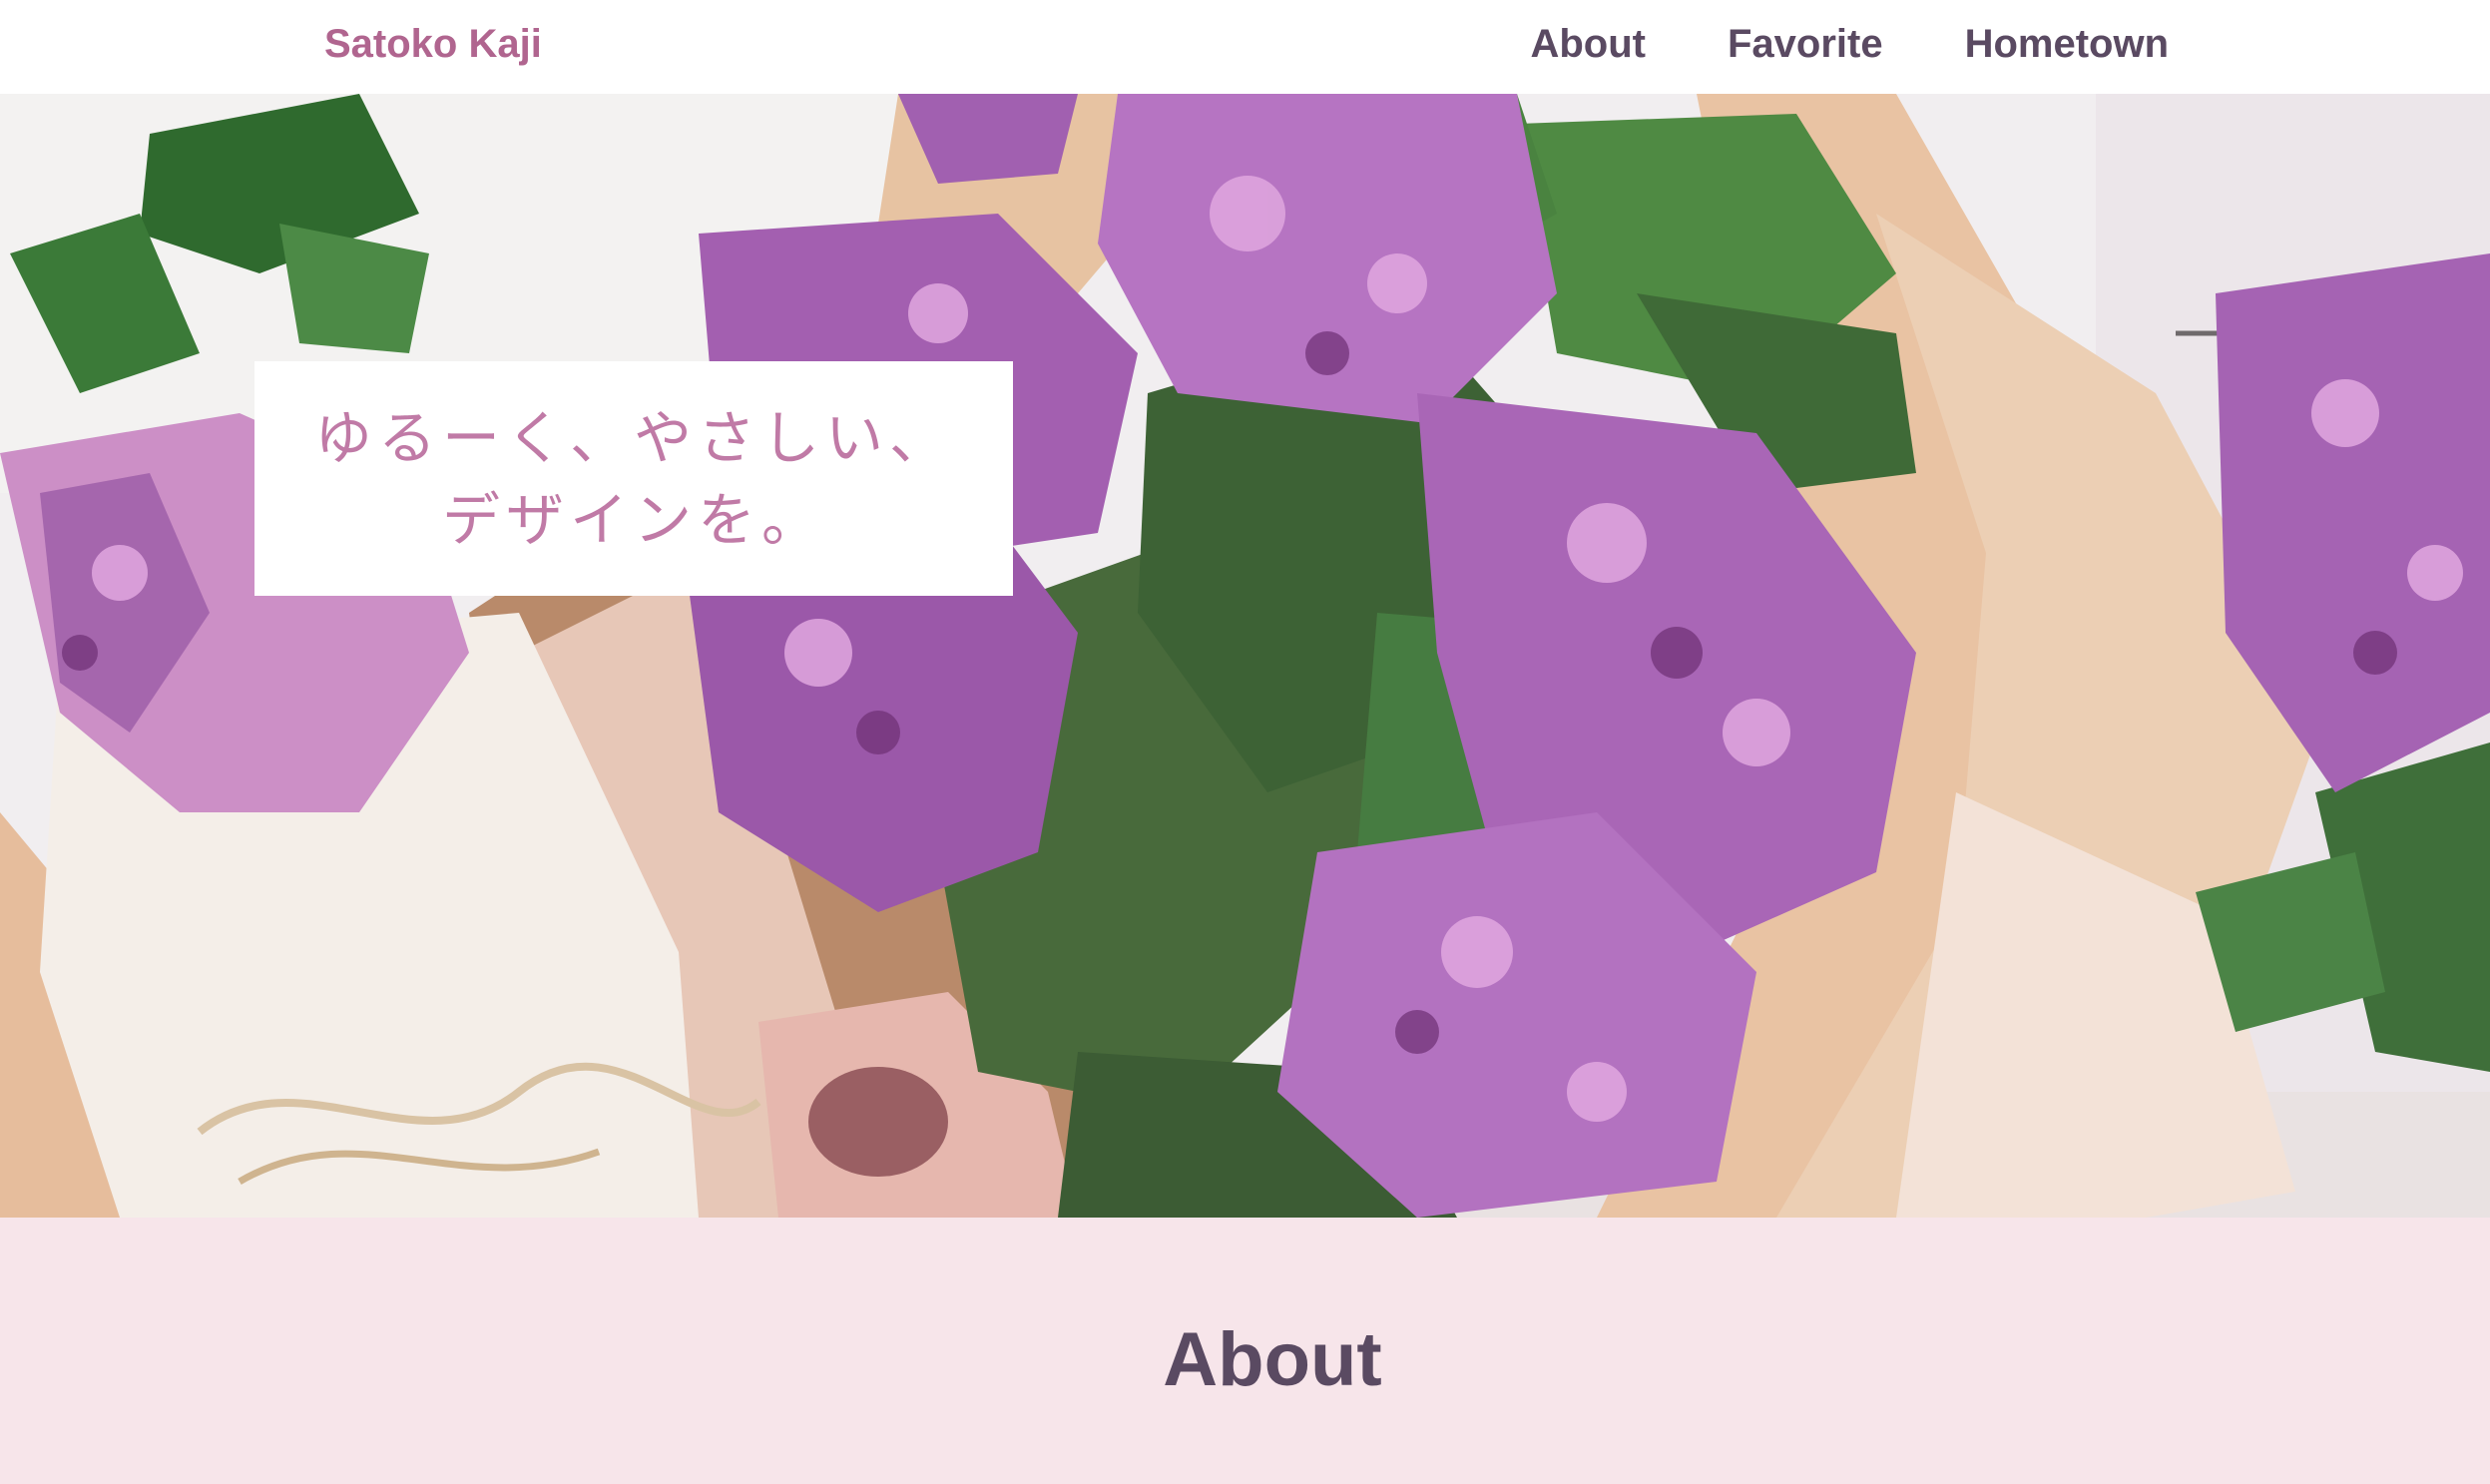 Image resolution: width=2490 pixels, height=1484 pixels. Describe the element at coordinates (1805, 44) in the screenshot. I see `nav-link-favorite: Favorite` at that location.